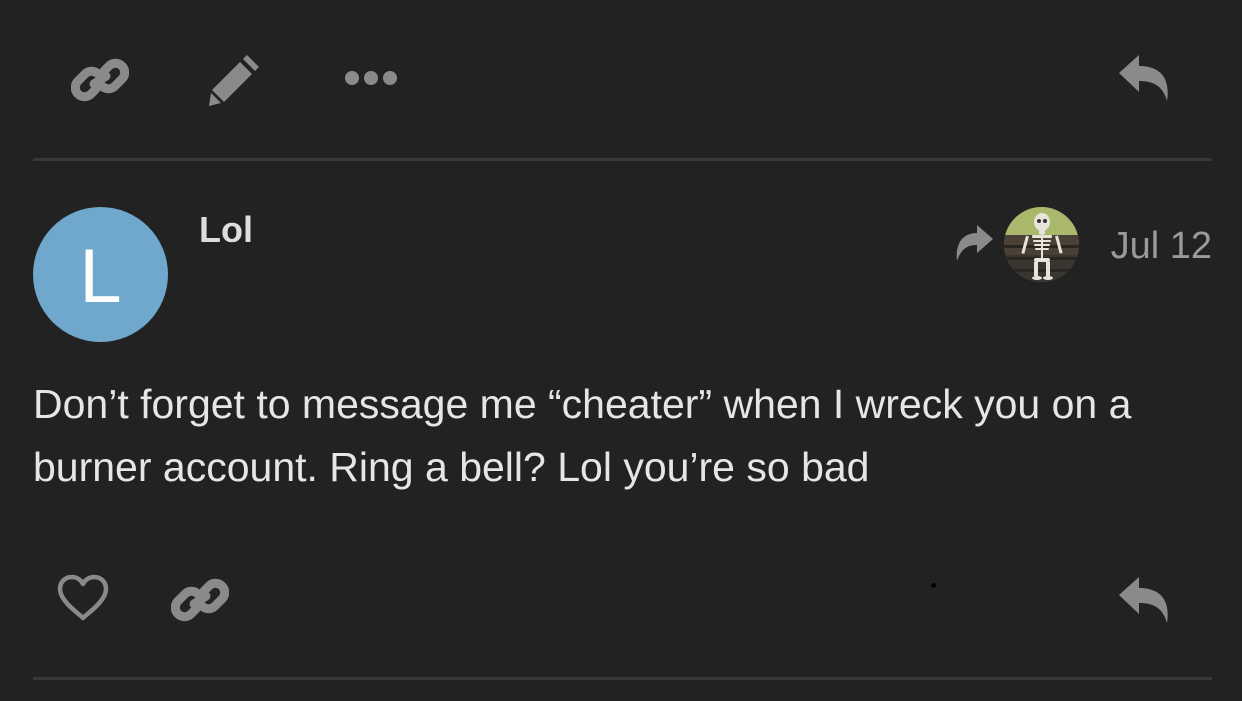  I want to click on heart-icon, so click(83, 597).